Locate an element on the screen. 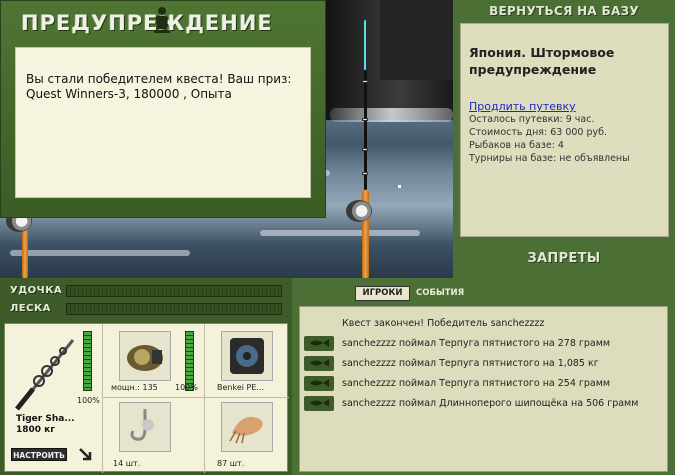  event-text: Квест закончен! Победитель sanchezzzz is located at coordinates (443, 323).